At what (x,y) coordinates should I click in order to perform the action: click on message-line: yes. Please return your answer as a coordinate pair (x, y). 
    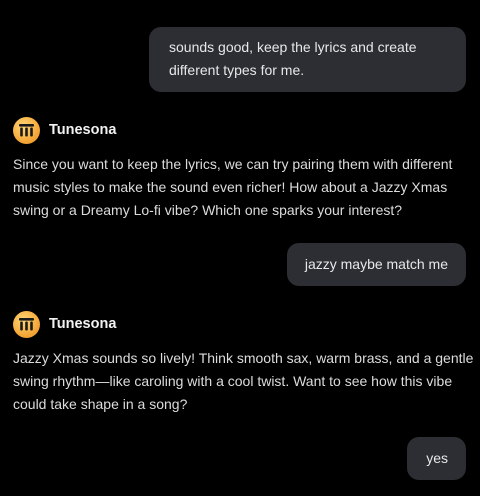
    Looking at the image, I should click on (437, 458).